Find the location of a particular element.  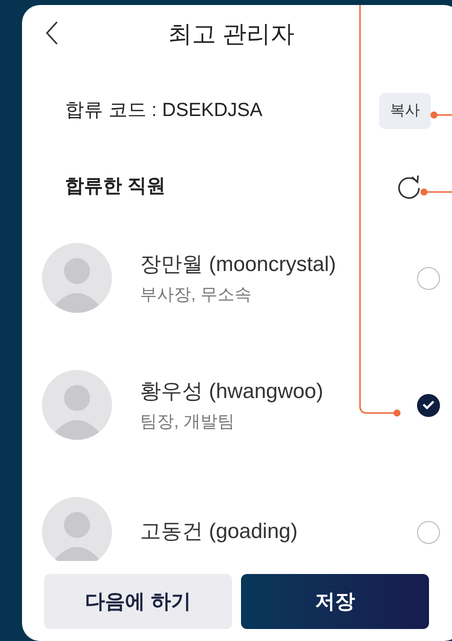

copy-button: 복사 is located at coordinates (405, 111).